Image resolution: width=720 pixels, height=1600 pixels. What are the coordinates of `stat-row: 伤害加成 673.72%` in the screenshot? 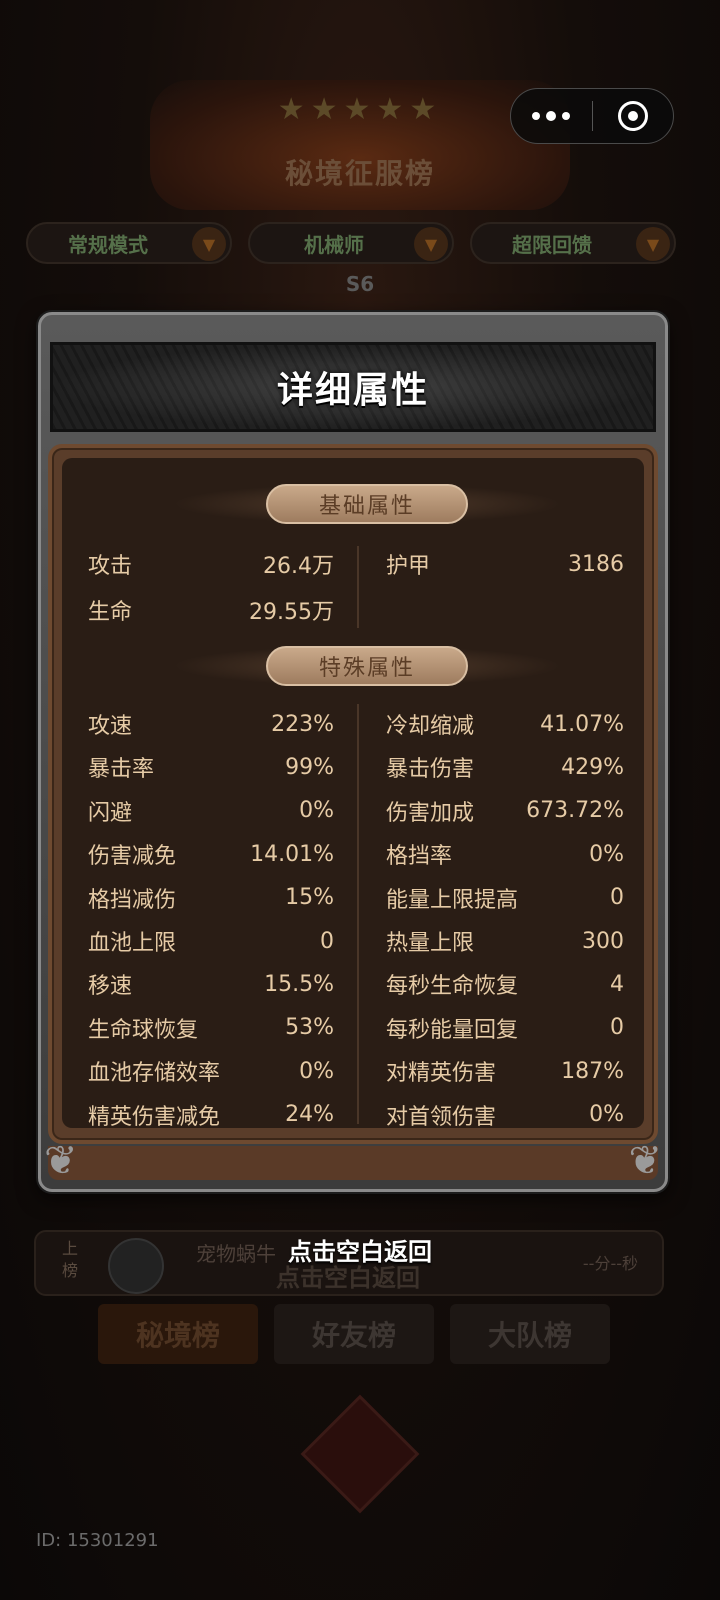 It's located at (505, 811).